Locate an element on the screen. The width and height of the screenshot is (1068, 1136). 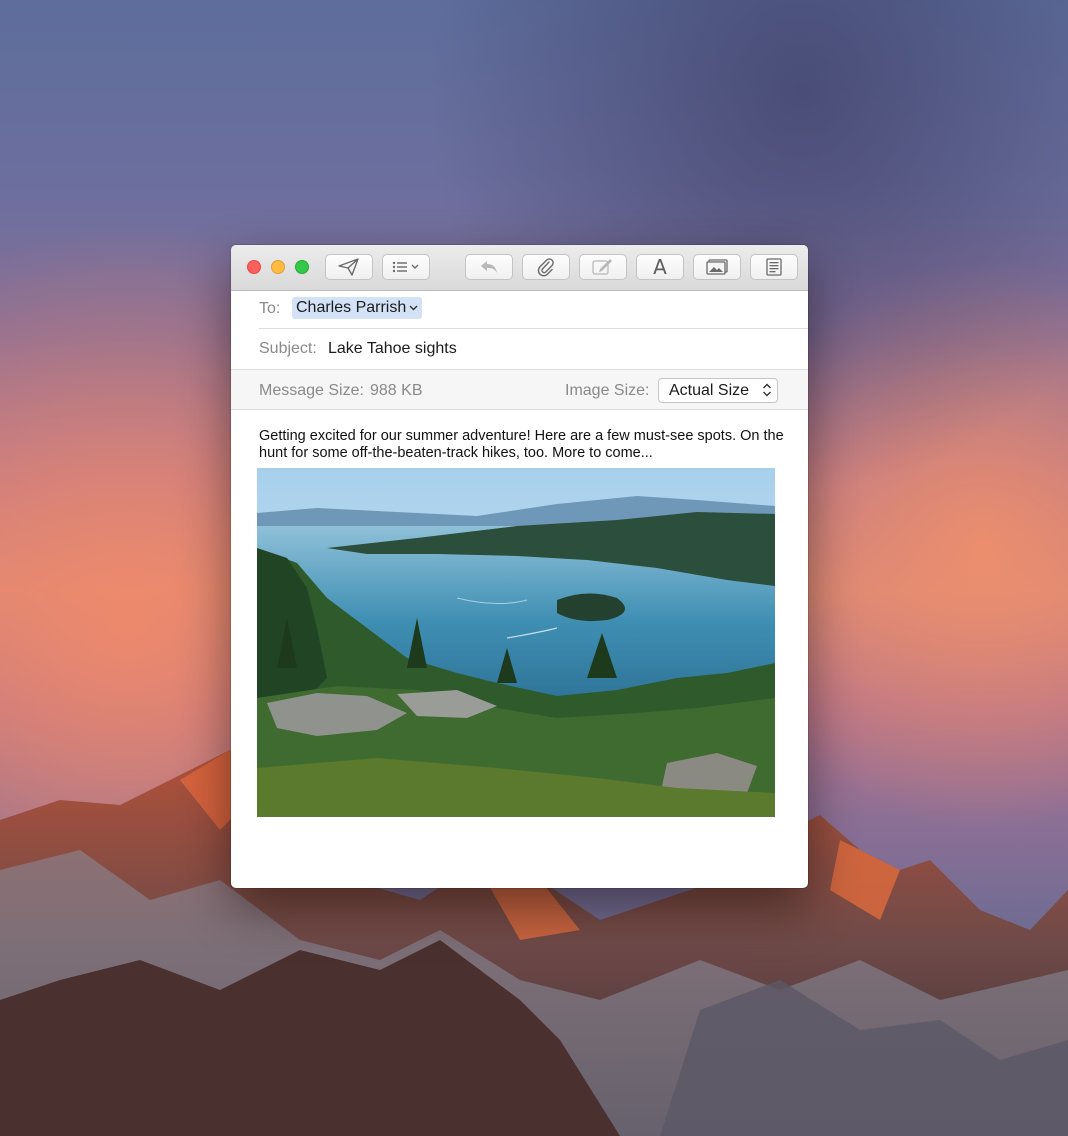
format-button: A is located at coordinates (660, 267).